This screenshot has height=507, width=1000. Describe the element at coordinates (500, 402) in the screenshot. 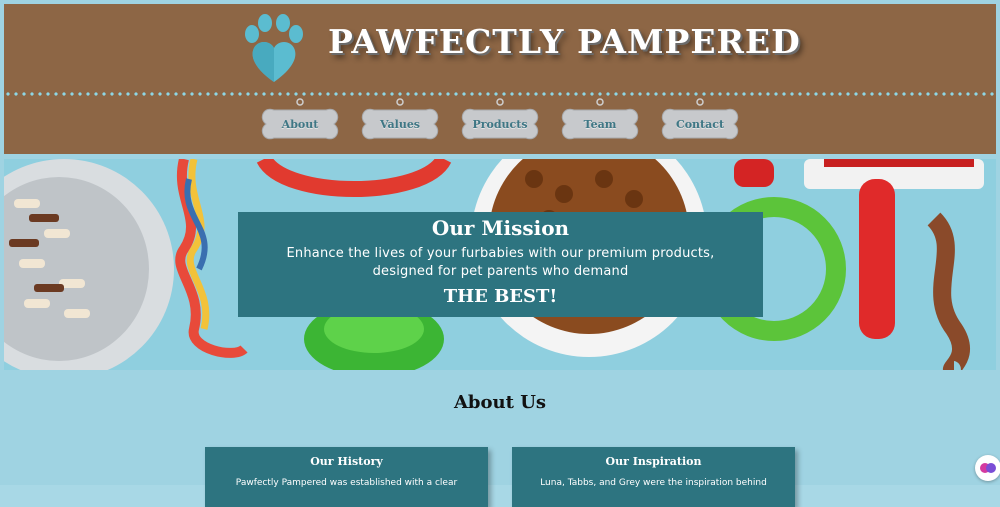

I see `about-us-heading: About Us` at that location.